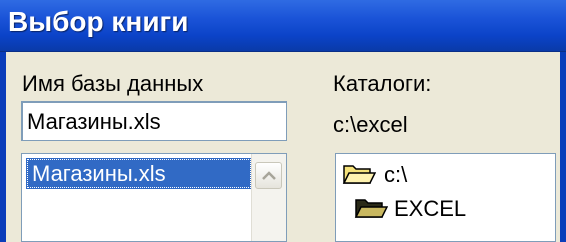 The image size is (566, 242). Describe the element at coordinates (94, 121) in the screenshot. I see `database-name-value: Магазины.xls` at that location.